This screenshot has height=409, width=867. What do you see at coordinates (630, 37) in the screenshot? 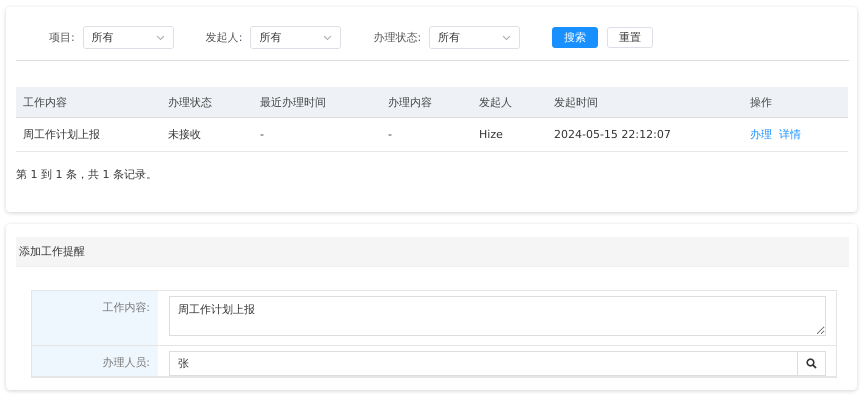
I see `reset-button: 重置` at bounding box center [630, 37].